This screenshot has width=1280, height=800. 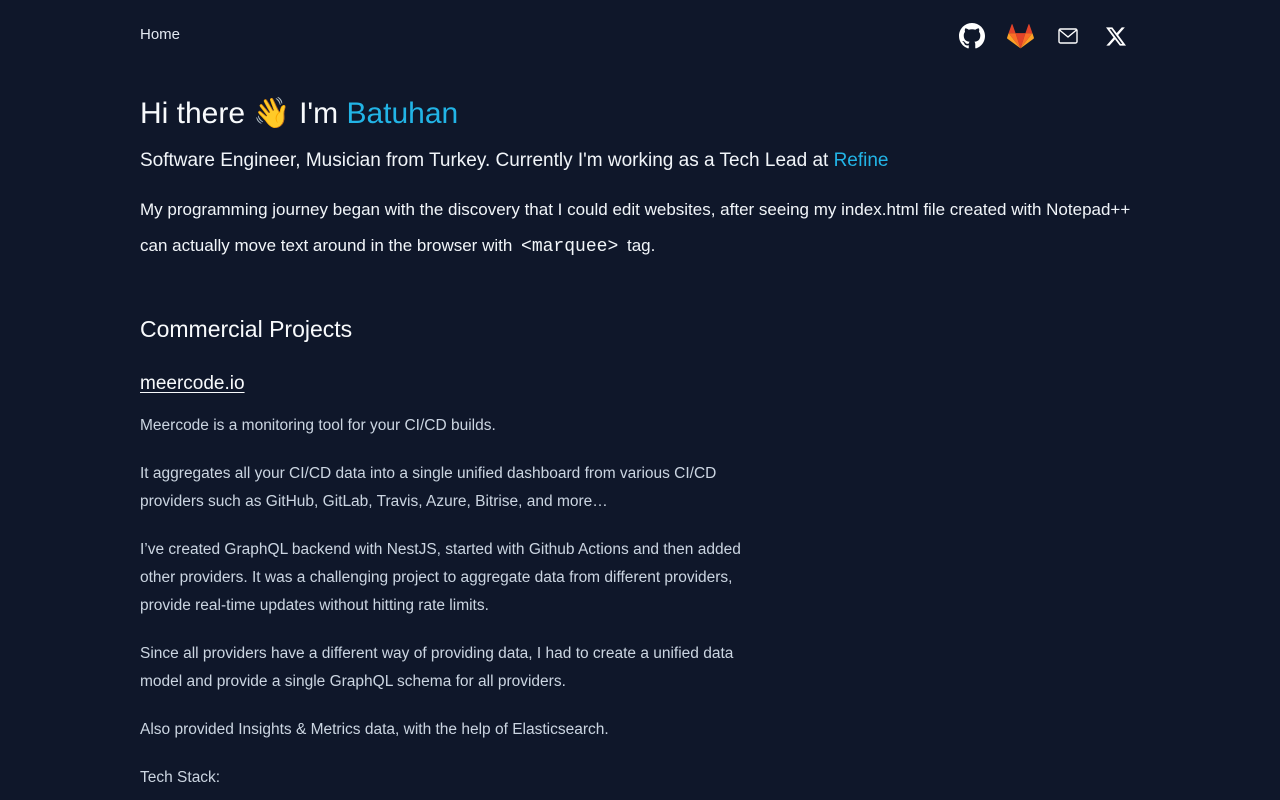 I want to click on greeting-text: Hi there 👋 I'm, so click(x=243, y=113).